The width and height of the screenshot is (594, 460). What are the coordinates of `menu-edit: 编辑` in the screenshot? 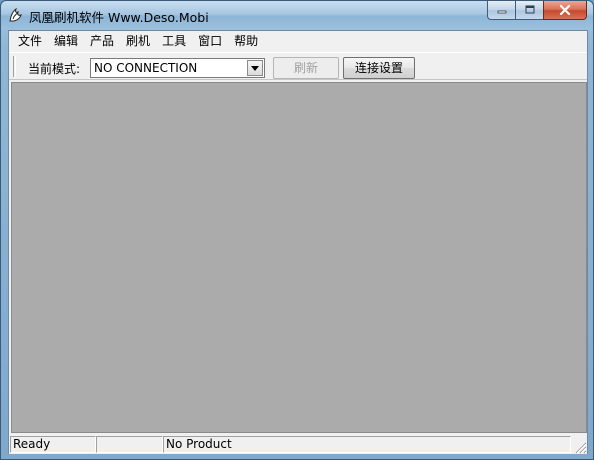 It's located at (66, 41).